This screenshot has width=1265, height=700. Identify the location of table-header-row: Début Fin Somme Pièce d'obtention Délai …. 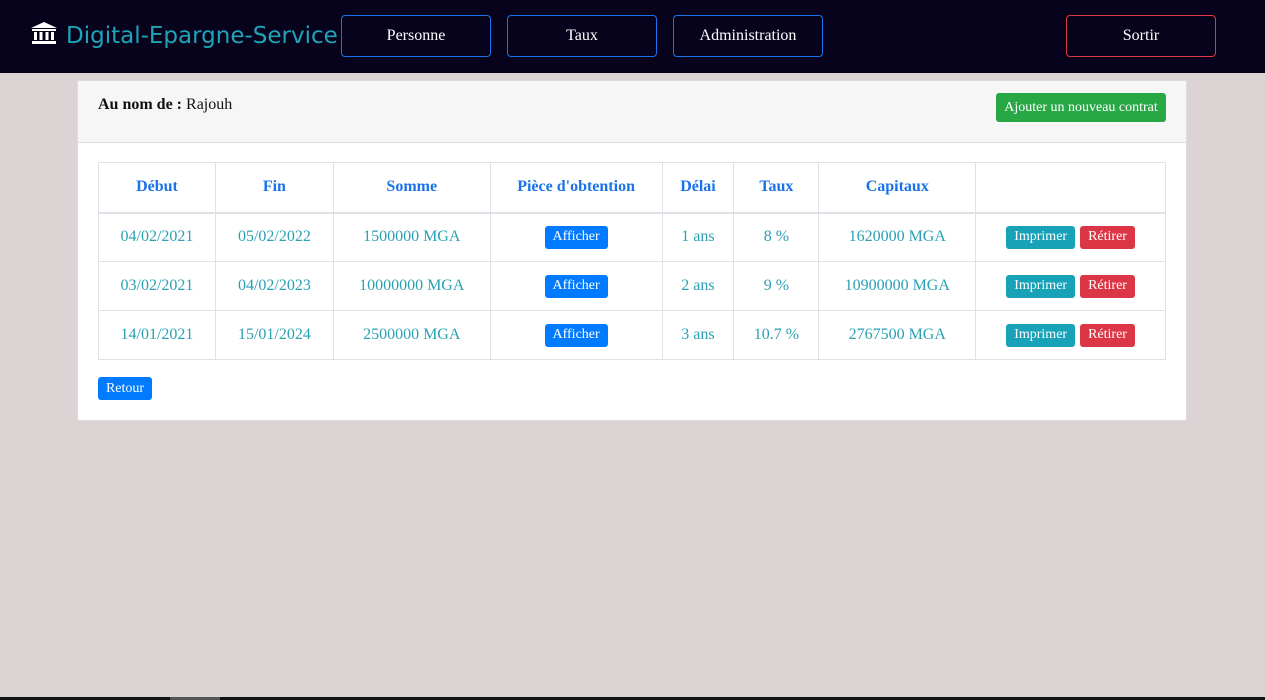
(632, 188).